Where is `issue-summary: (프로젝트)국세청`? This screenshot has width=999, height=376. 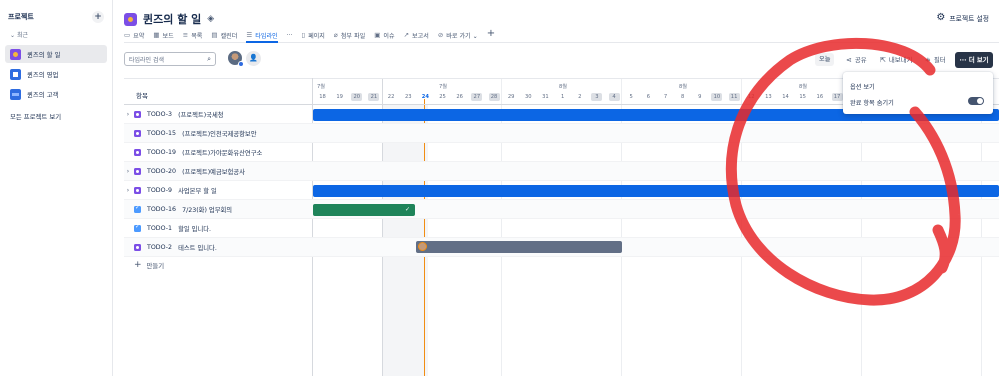
issue-summary: (프로젝트)국세청 is located at coordinates (201, 115).